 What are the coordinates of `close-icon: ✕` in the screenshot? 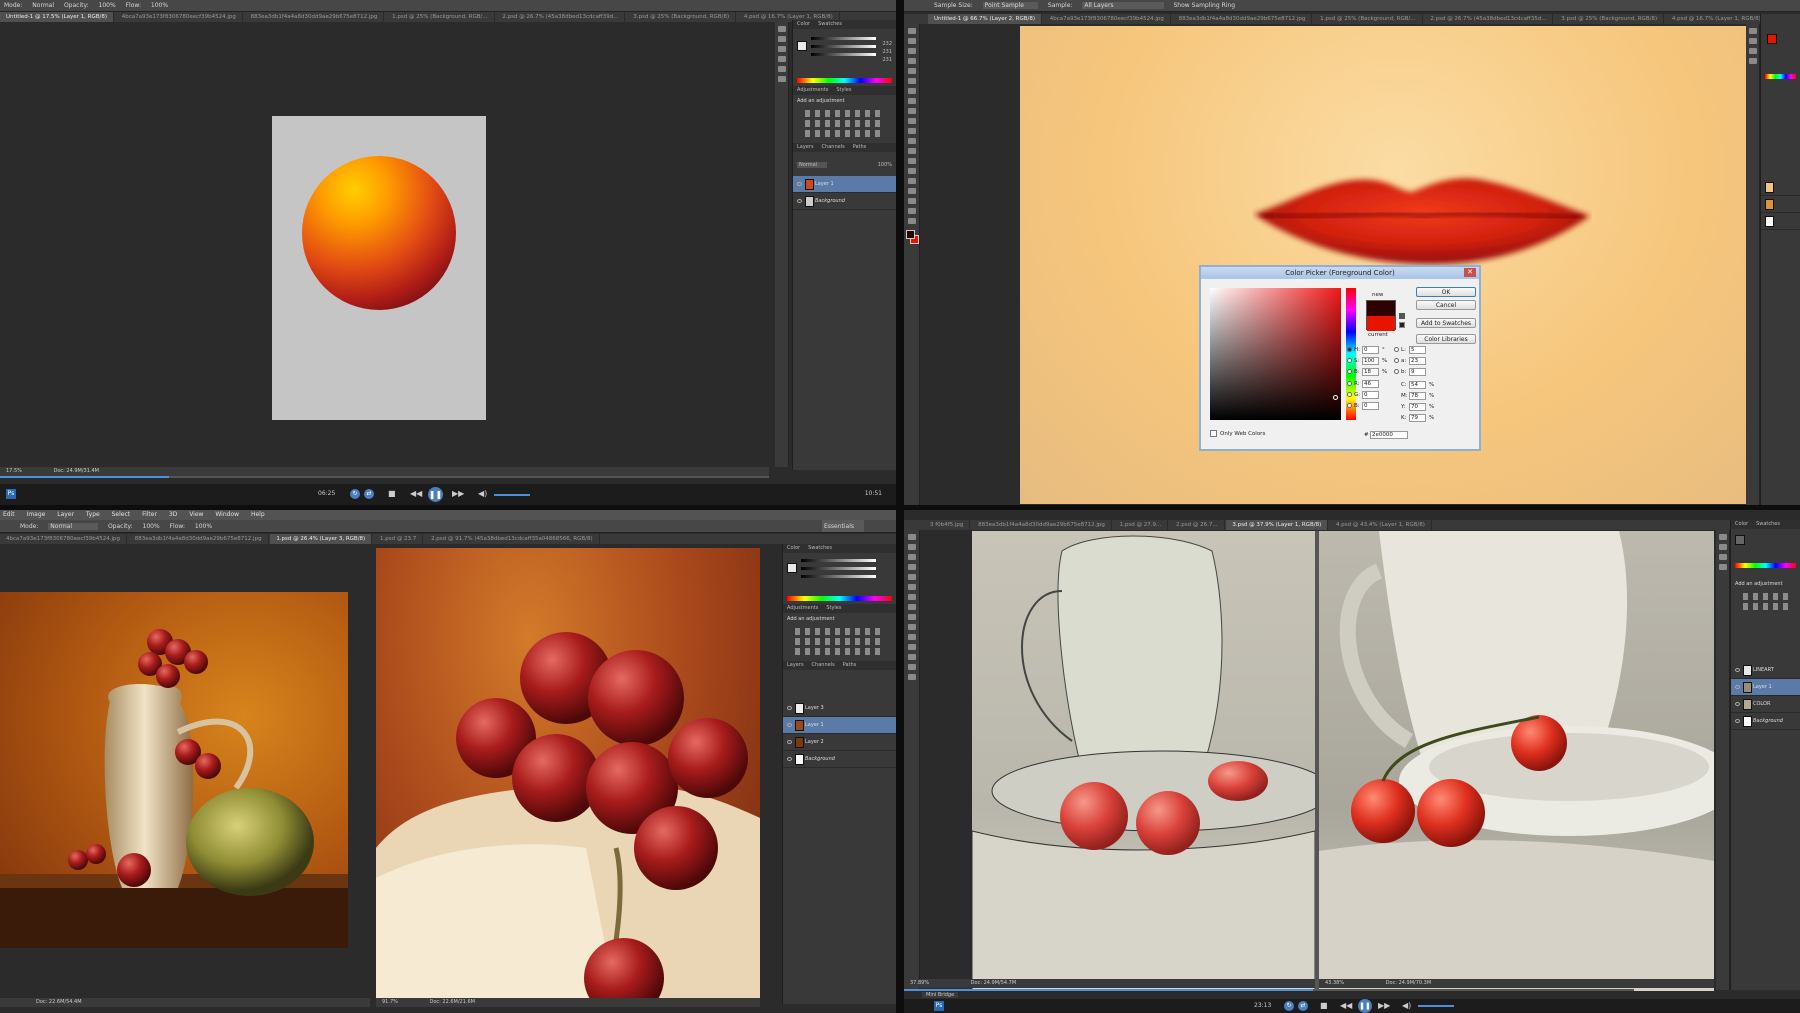 It's located at (1470, 272).